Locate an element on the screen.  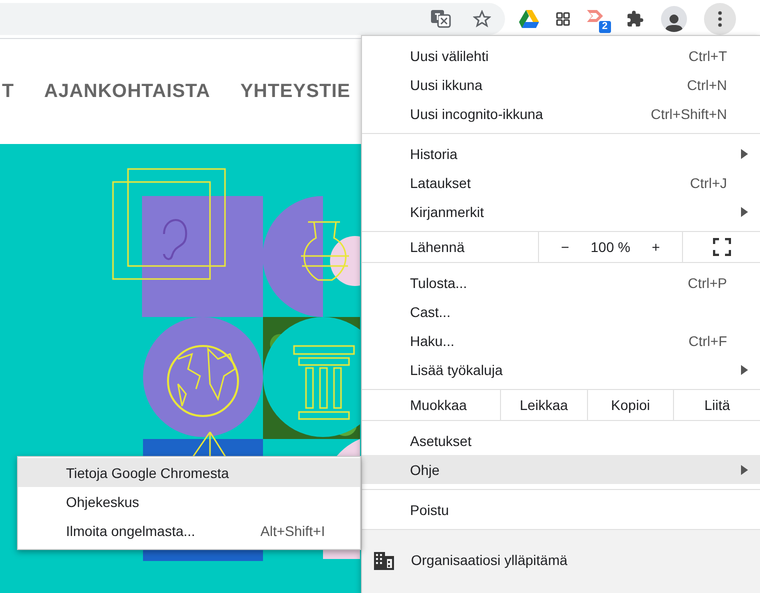
menu-item: Lisää työkaluja is located at coordinates (561, 369).